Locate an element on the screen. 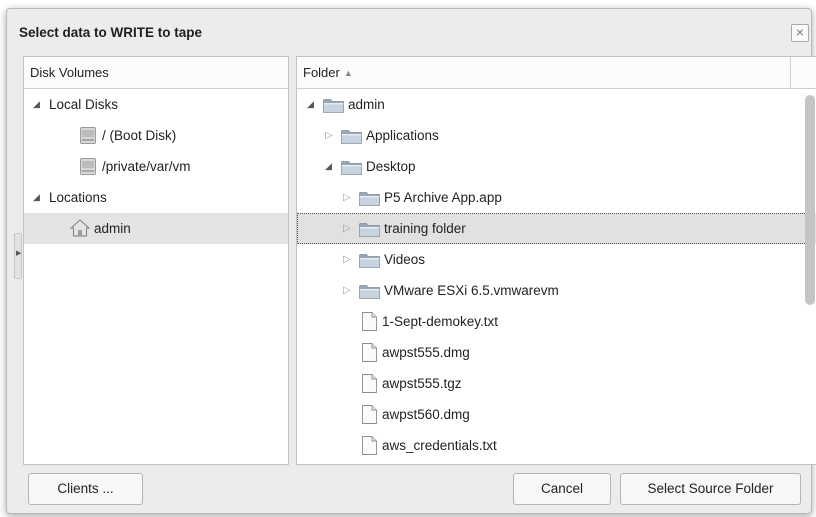 This screenshot has height=517, width=816. pane-collapse-handle: ▶ is located at coordinates (18, 256).